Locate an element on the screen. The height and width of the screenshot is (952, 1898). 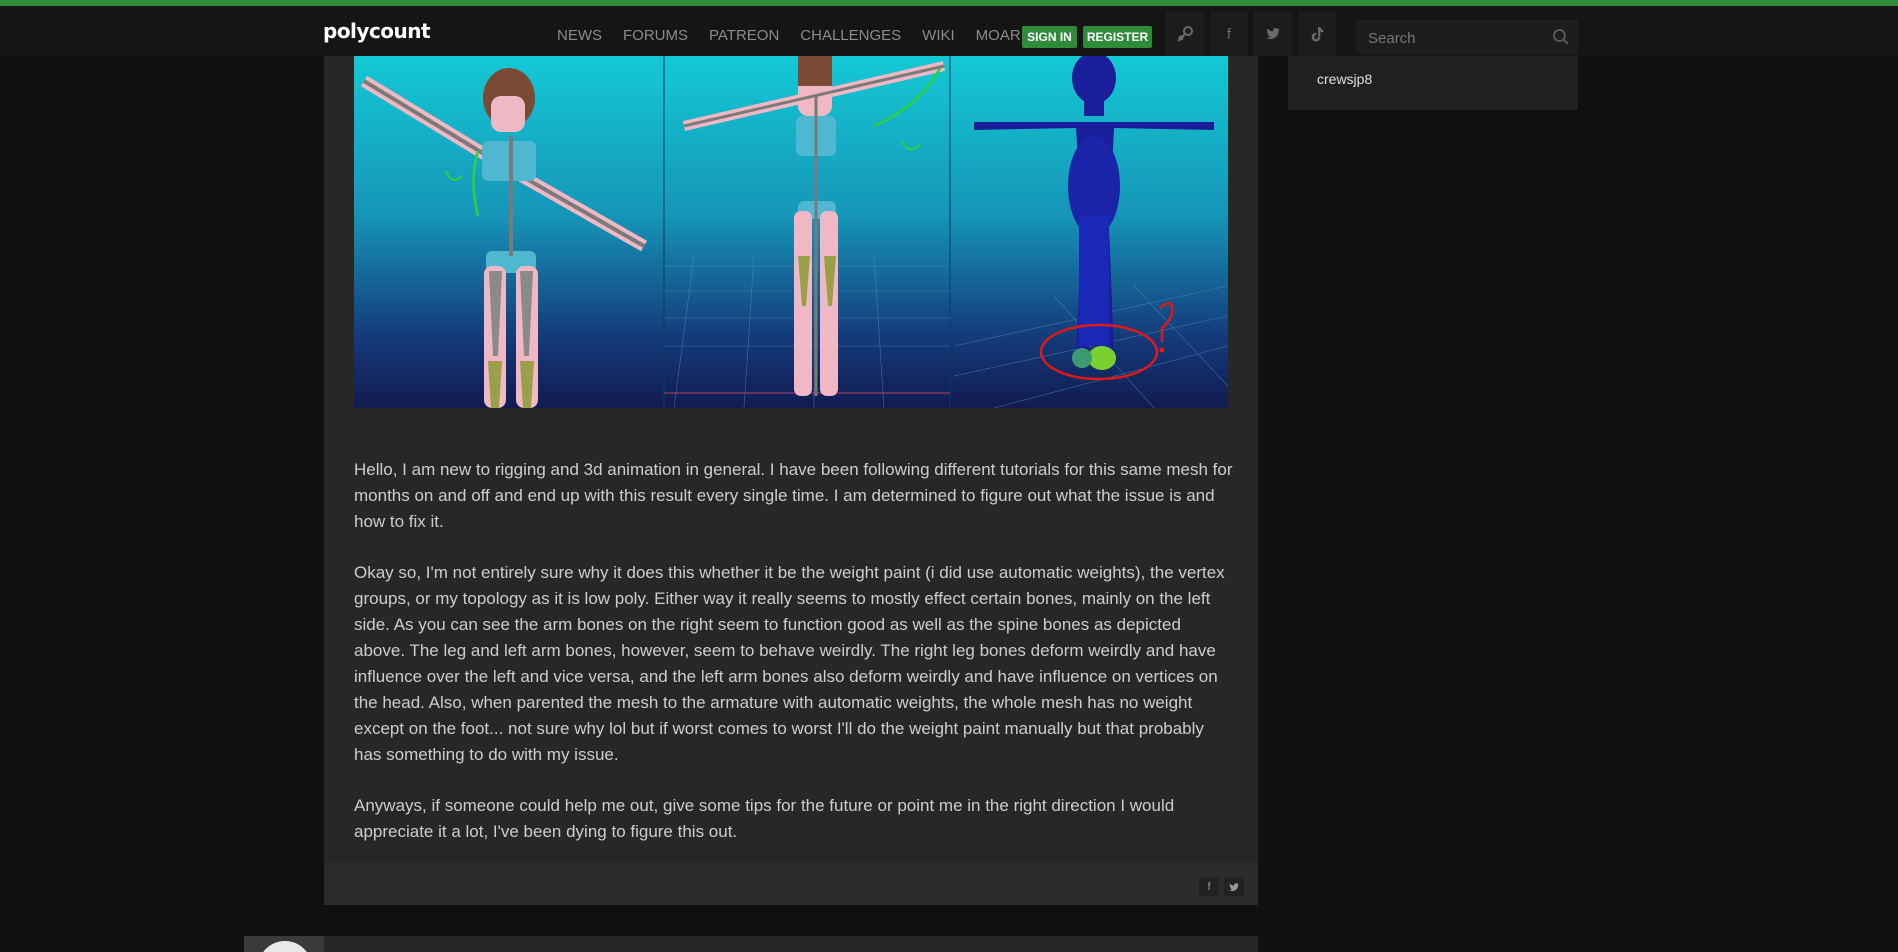
search-input is located at coordinates (1453, 38).